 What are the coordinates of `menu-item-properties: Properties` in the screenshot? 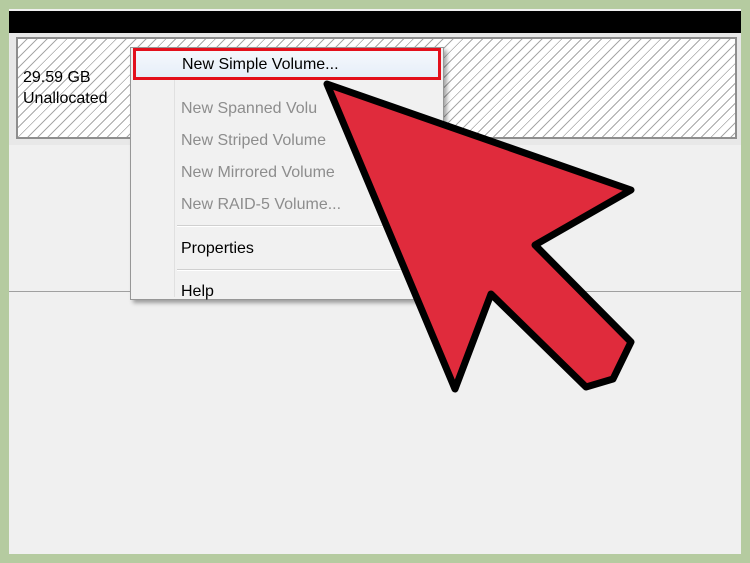 It's located at (287, 249).